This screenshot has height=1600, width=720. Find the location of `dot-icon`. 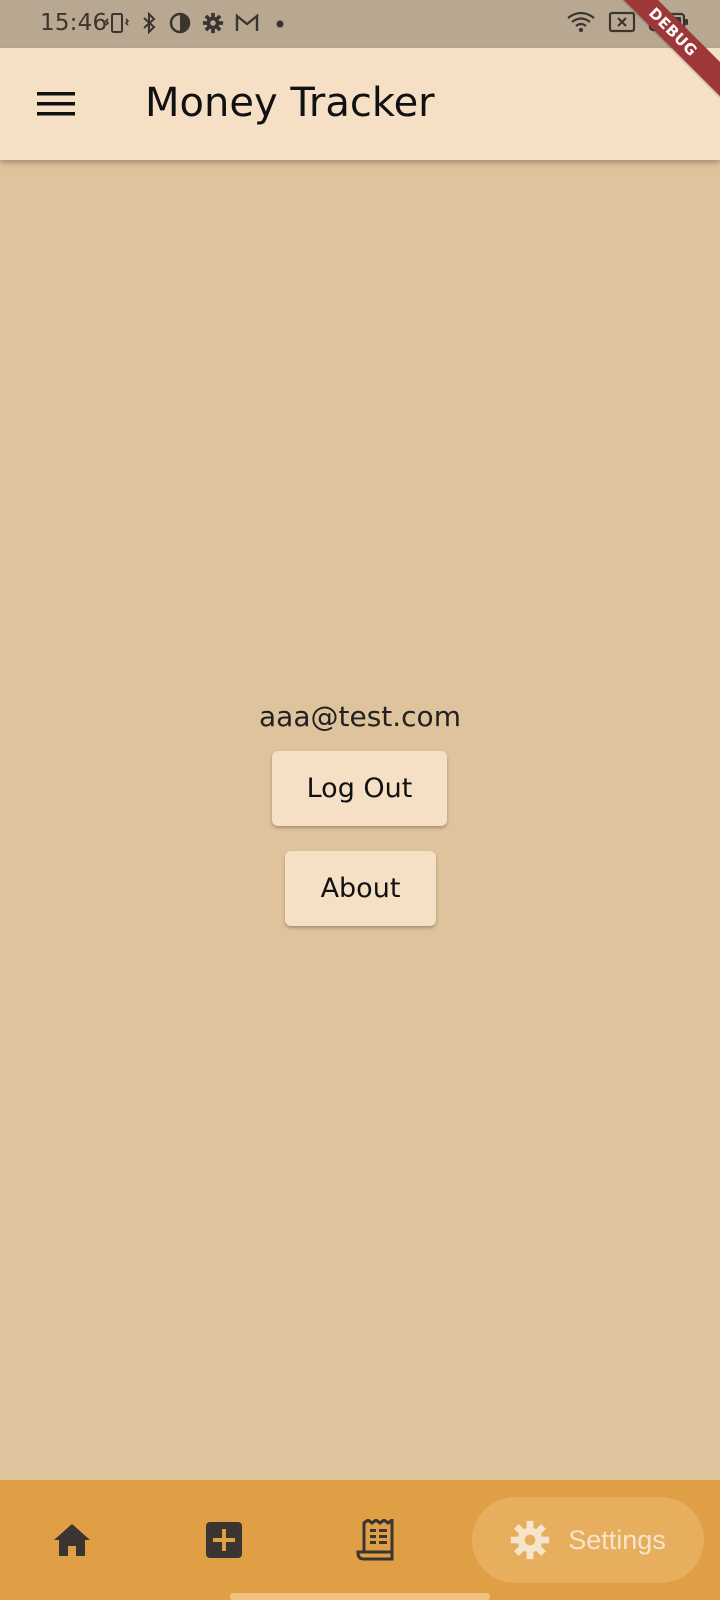

dot-icon is located at coordinates (280, 24).